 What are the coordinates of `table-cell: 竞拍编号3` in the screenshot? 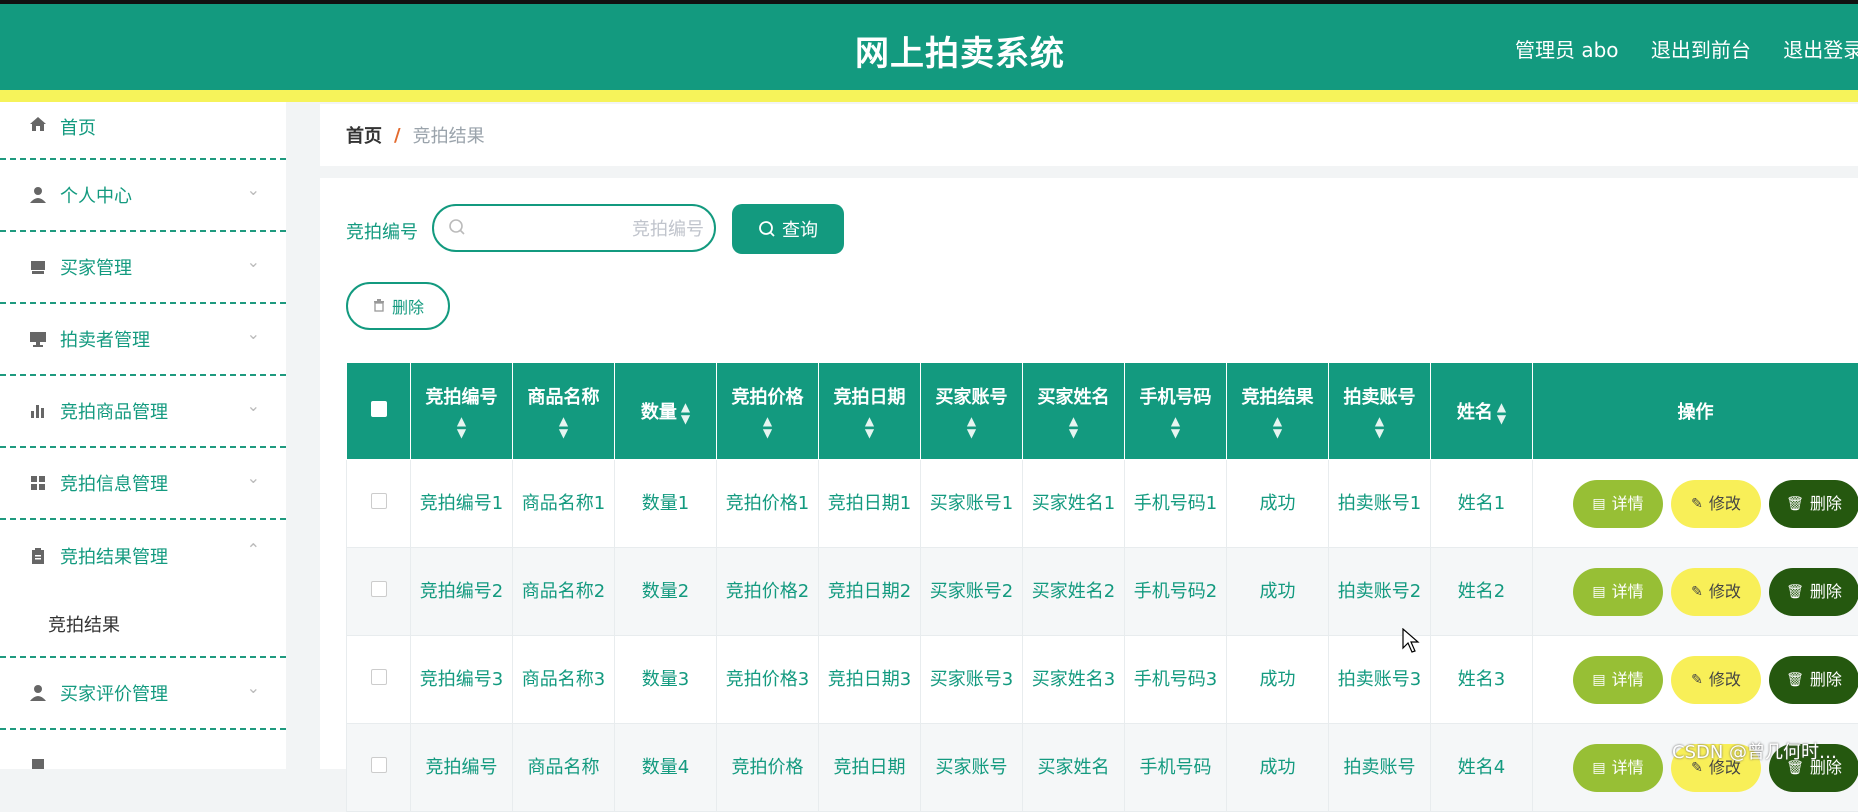 It's located at (462, 680).